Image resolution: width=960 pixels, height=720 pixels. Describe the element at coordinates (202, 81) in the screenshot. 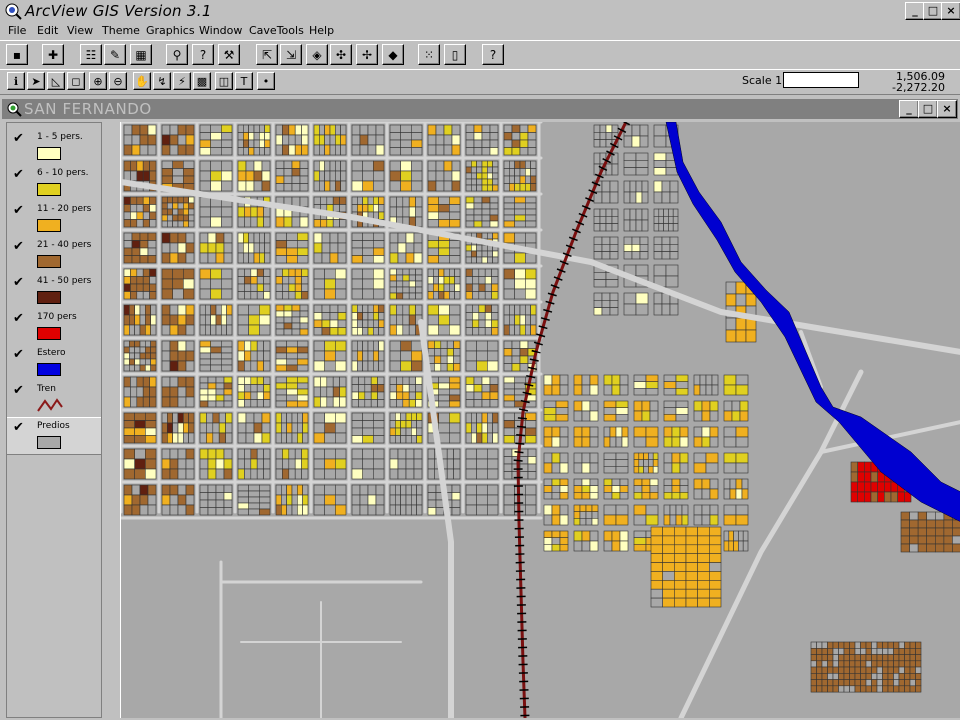

I see `area-of-interest-tool: ▩` at that location.